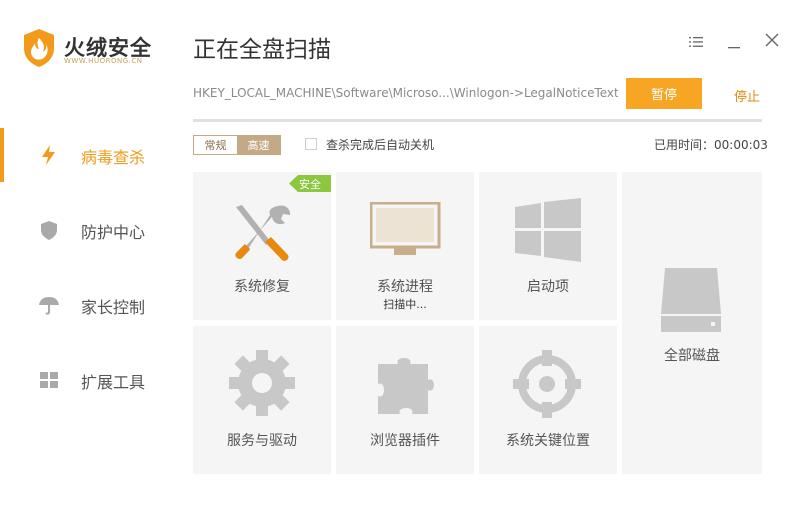 This screenshot has height=515, width=800. I want to click on elapsed-time: 已用时间：00:00:03, so click(711, 145).